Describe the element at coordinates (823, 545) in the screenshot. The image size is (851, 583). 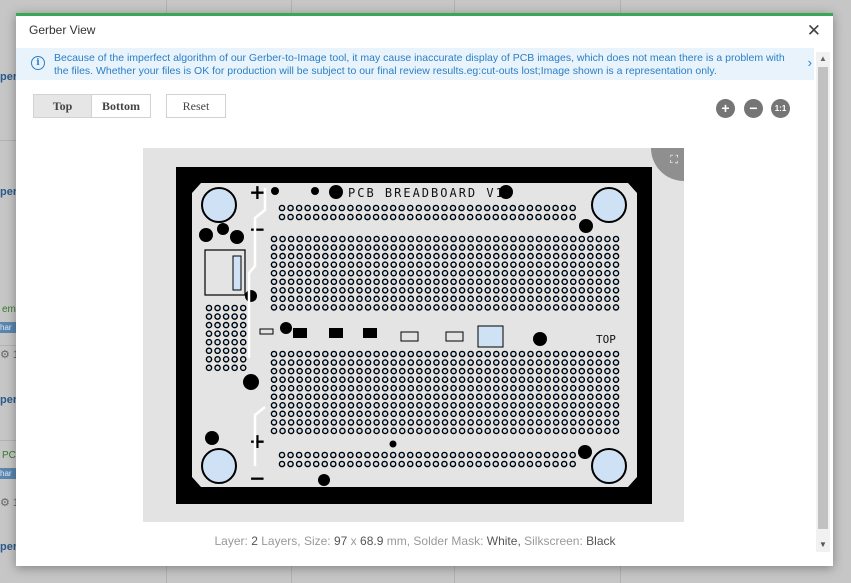
I see `scroll-down-arrow-icon: ▼` at that location.